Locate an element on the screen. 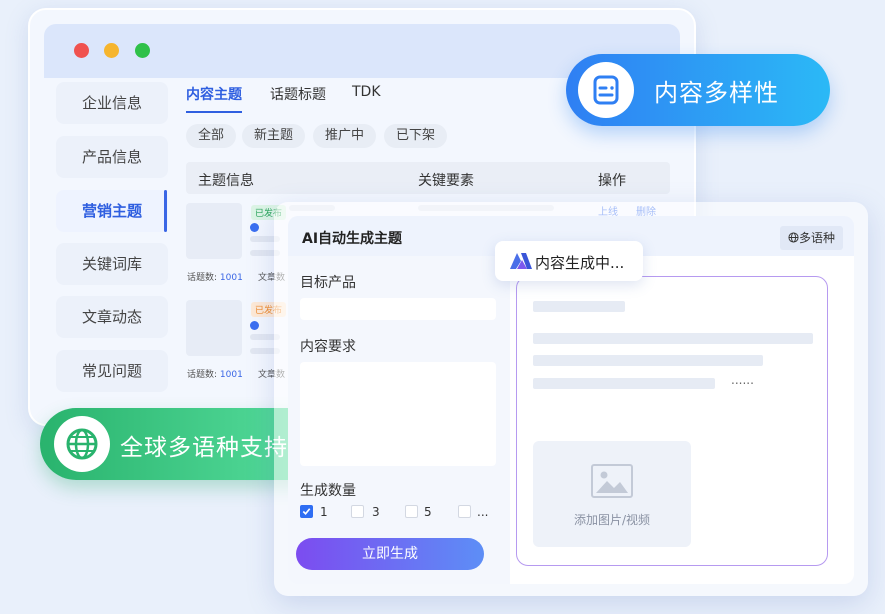 The image size is (885, 614). table-header: 主题信息 关键要素 操作 is located at coordinates (428, 178).